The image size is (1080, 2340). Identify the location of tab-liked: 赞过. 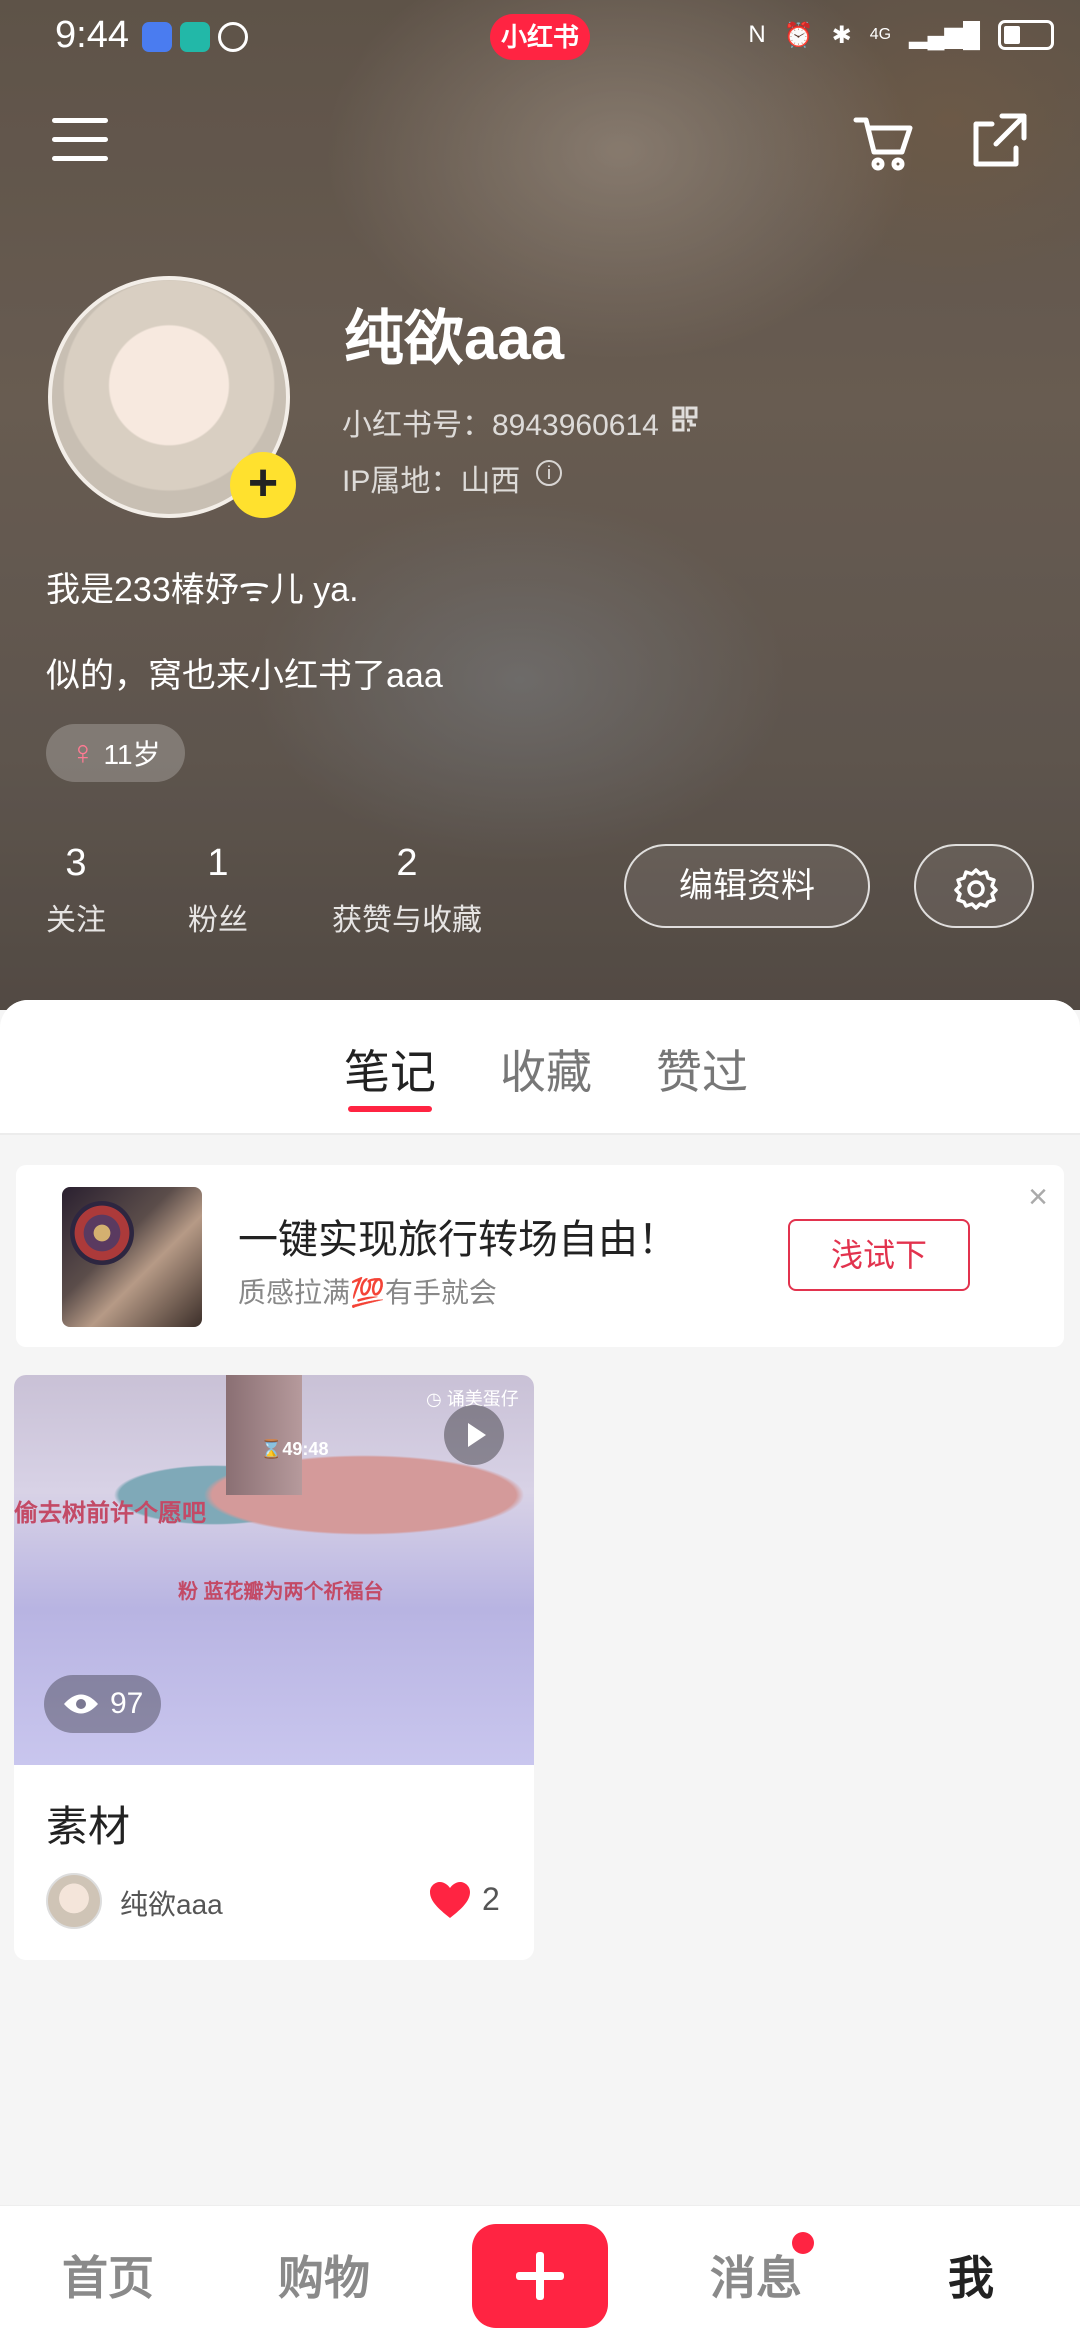
(702, 1069).